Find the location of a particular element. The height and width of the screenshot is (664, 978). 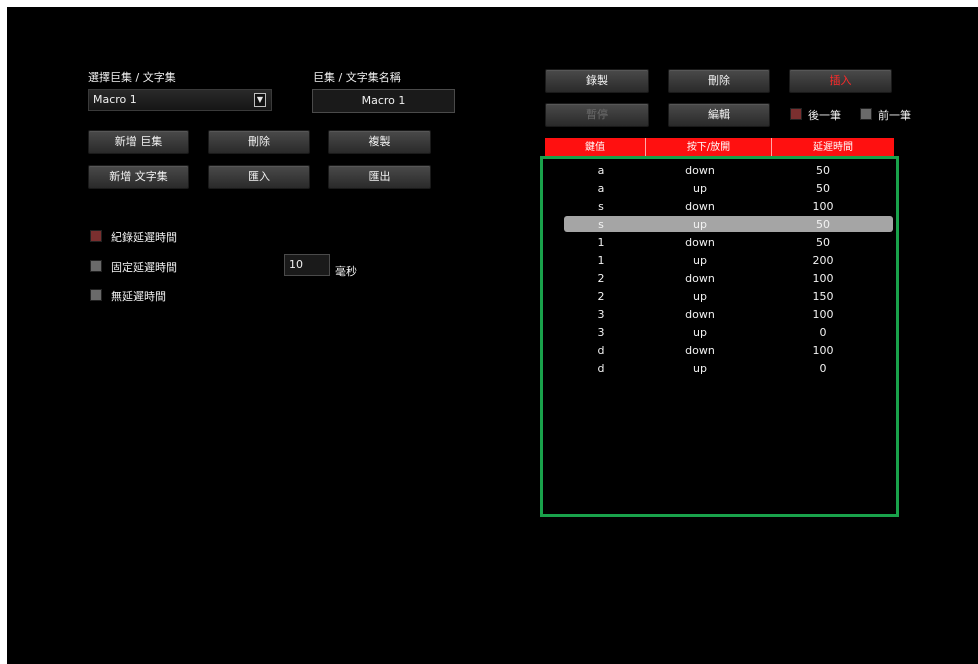

table-row: 3 down 100 is located at coordinates (719, 314).